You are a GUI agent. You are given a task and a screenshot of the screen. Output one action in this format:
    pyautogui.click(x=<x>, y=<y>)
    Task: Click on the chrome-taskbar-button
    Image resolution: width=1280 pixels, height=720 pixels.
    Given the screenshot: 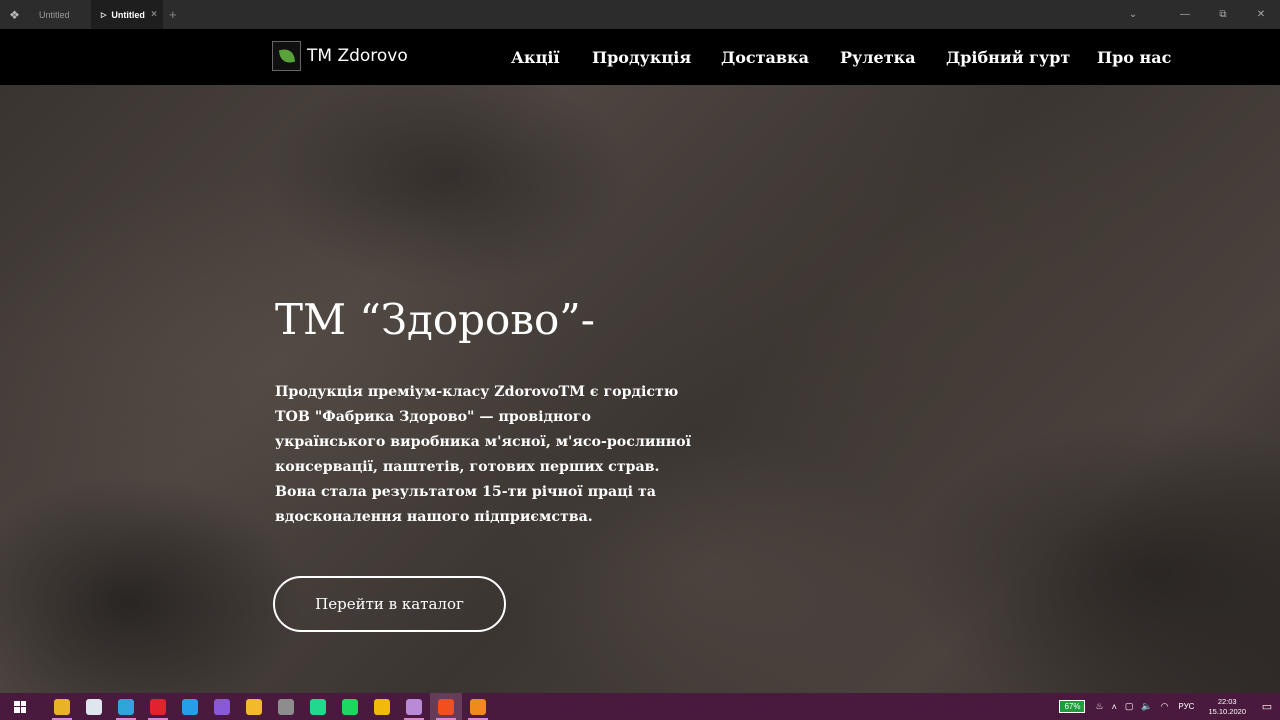 What is the action you would take?
    pyautogui.click(x=254, y=706)
    